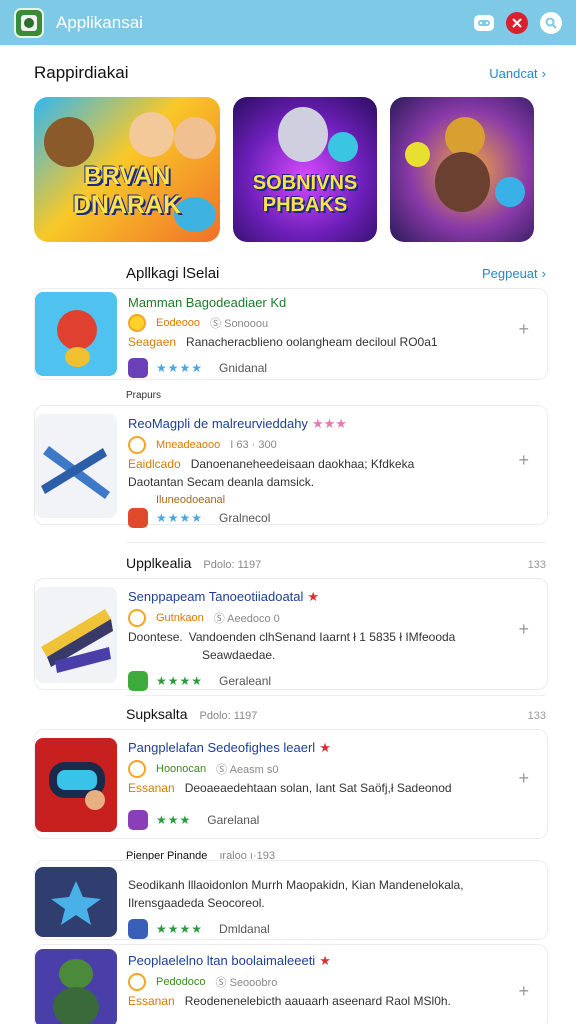 This screenshot has height=1024, width=576. I want to click on desc-lead: Seagaen, so click(152, 342).